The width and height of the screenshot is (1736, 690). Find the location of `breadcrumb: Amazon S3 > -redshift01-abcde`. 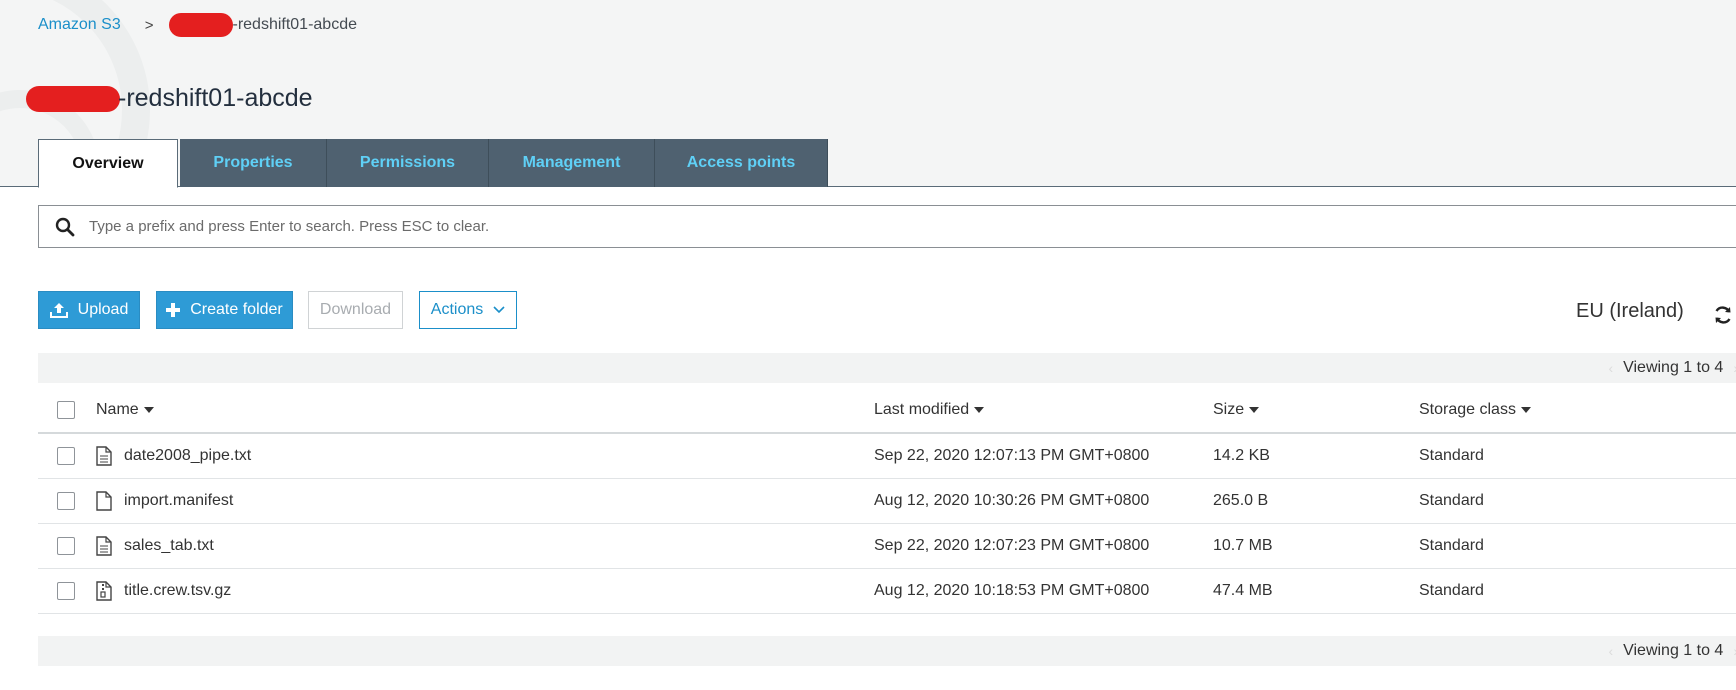

breadcrumb: Amazon S3 > -redshift01-abcde is located at coordinates (197, 25).